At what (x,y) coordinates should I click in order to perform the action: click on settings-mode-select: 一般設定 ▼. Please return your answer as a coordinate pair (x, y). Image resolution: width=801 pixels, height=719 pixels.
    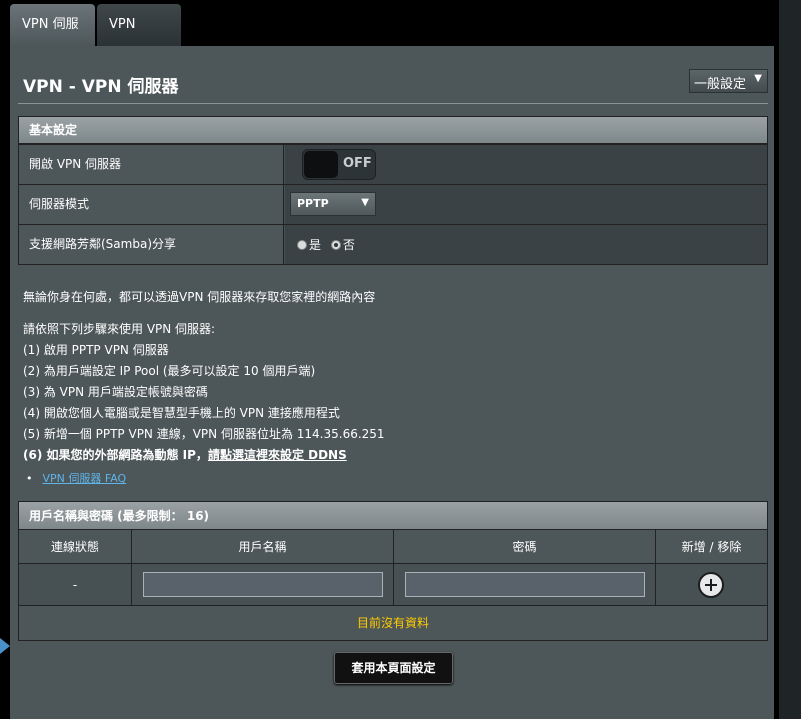
    Looking at the image, I should click on (728, 81).